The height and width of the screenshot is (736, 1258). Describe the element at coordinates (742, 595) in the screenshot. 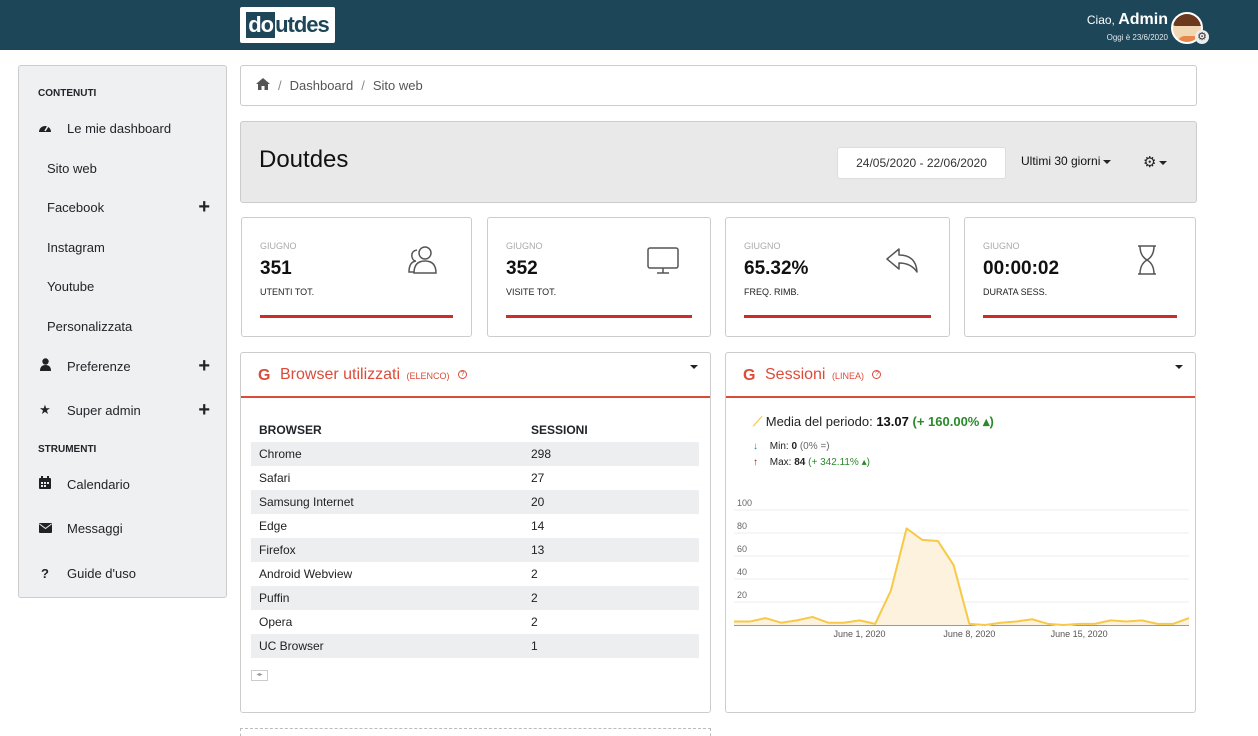

I see `y-tick-label: 20` at that location.